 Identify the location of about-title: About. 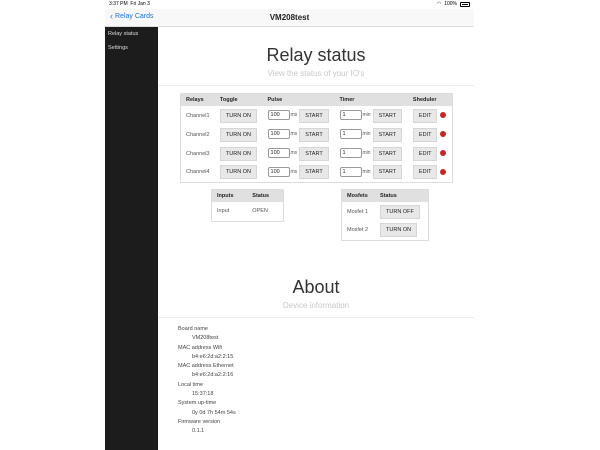
(316, 287).